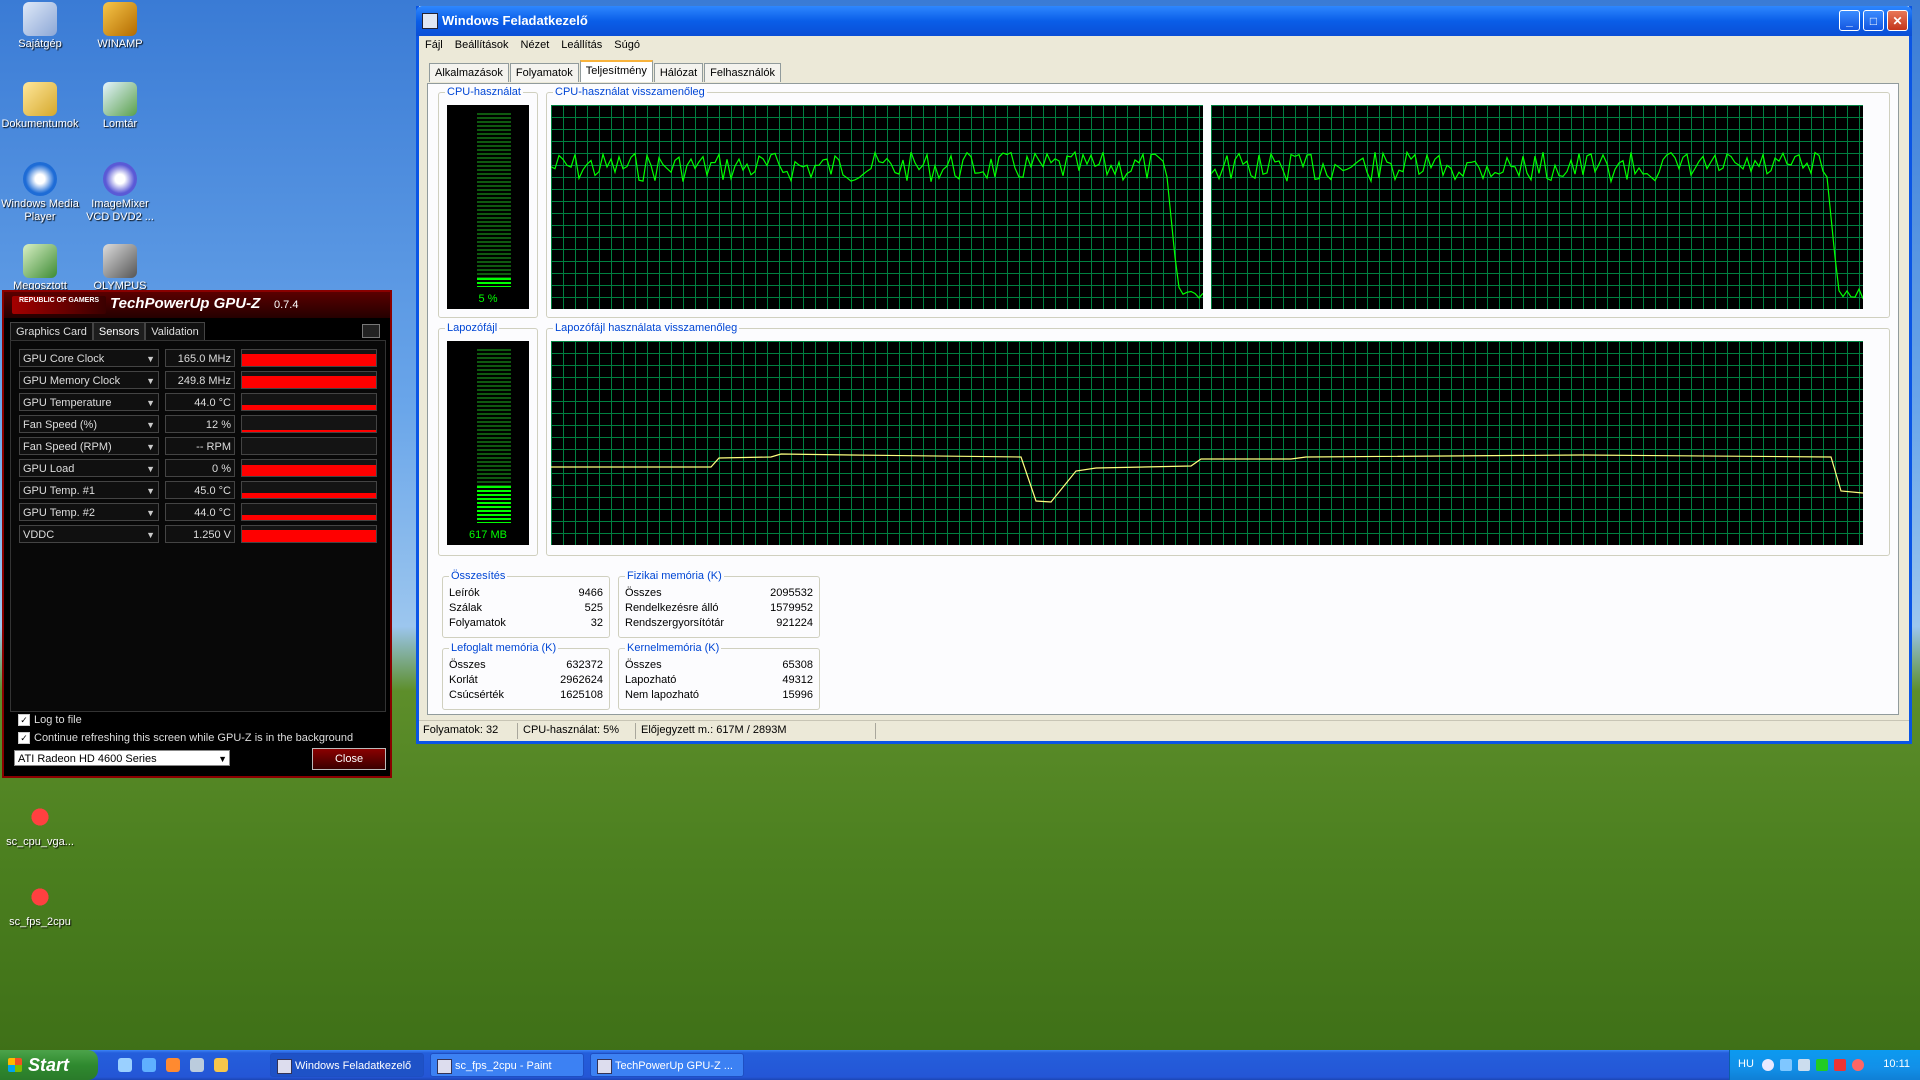 This screenshot has width=1920, height=1080. Describe the element at coordinates (199, 469) in the screenshot. I see `sensor-row: GPU Load ▼ 0 %` at that location.